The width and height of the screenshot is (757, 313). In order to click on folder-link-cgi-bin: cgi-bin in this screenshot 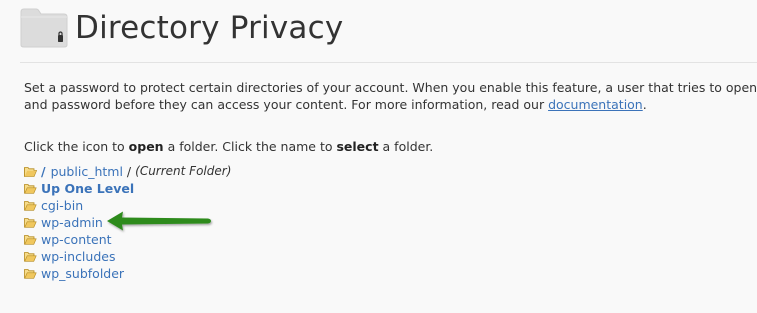, I will do `click(62, 205)`.